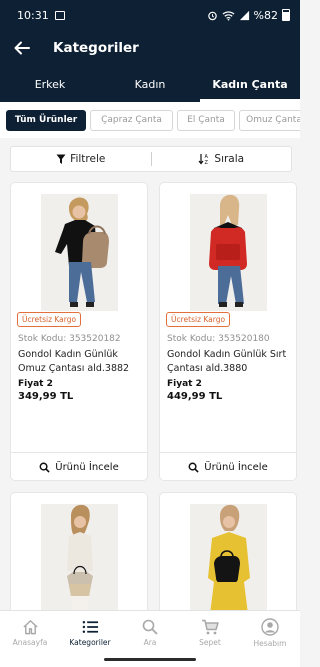 This screenshot has width=320, height=667. I want to click on system-navigation-bar, so click(150, 660).